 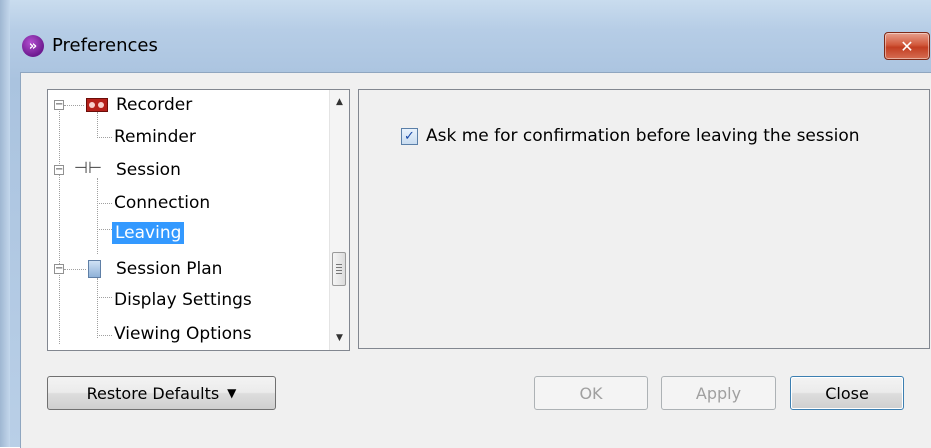 I want to click on tree-item-recorder: Recorder, so click(x=154, y=105).